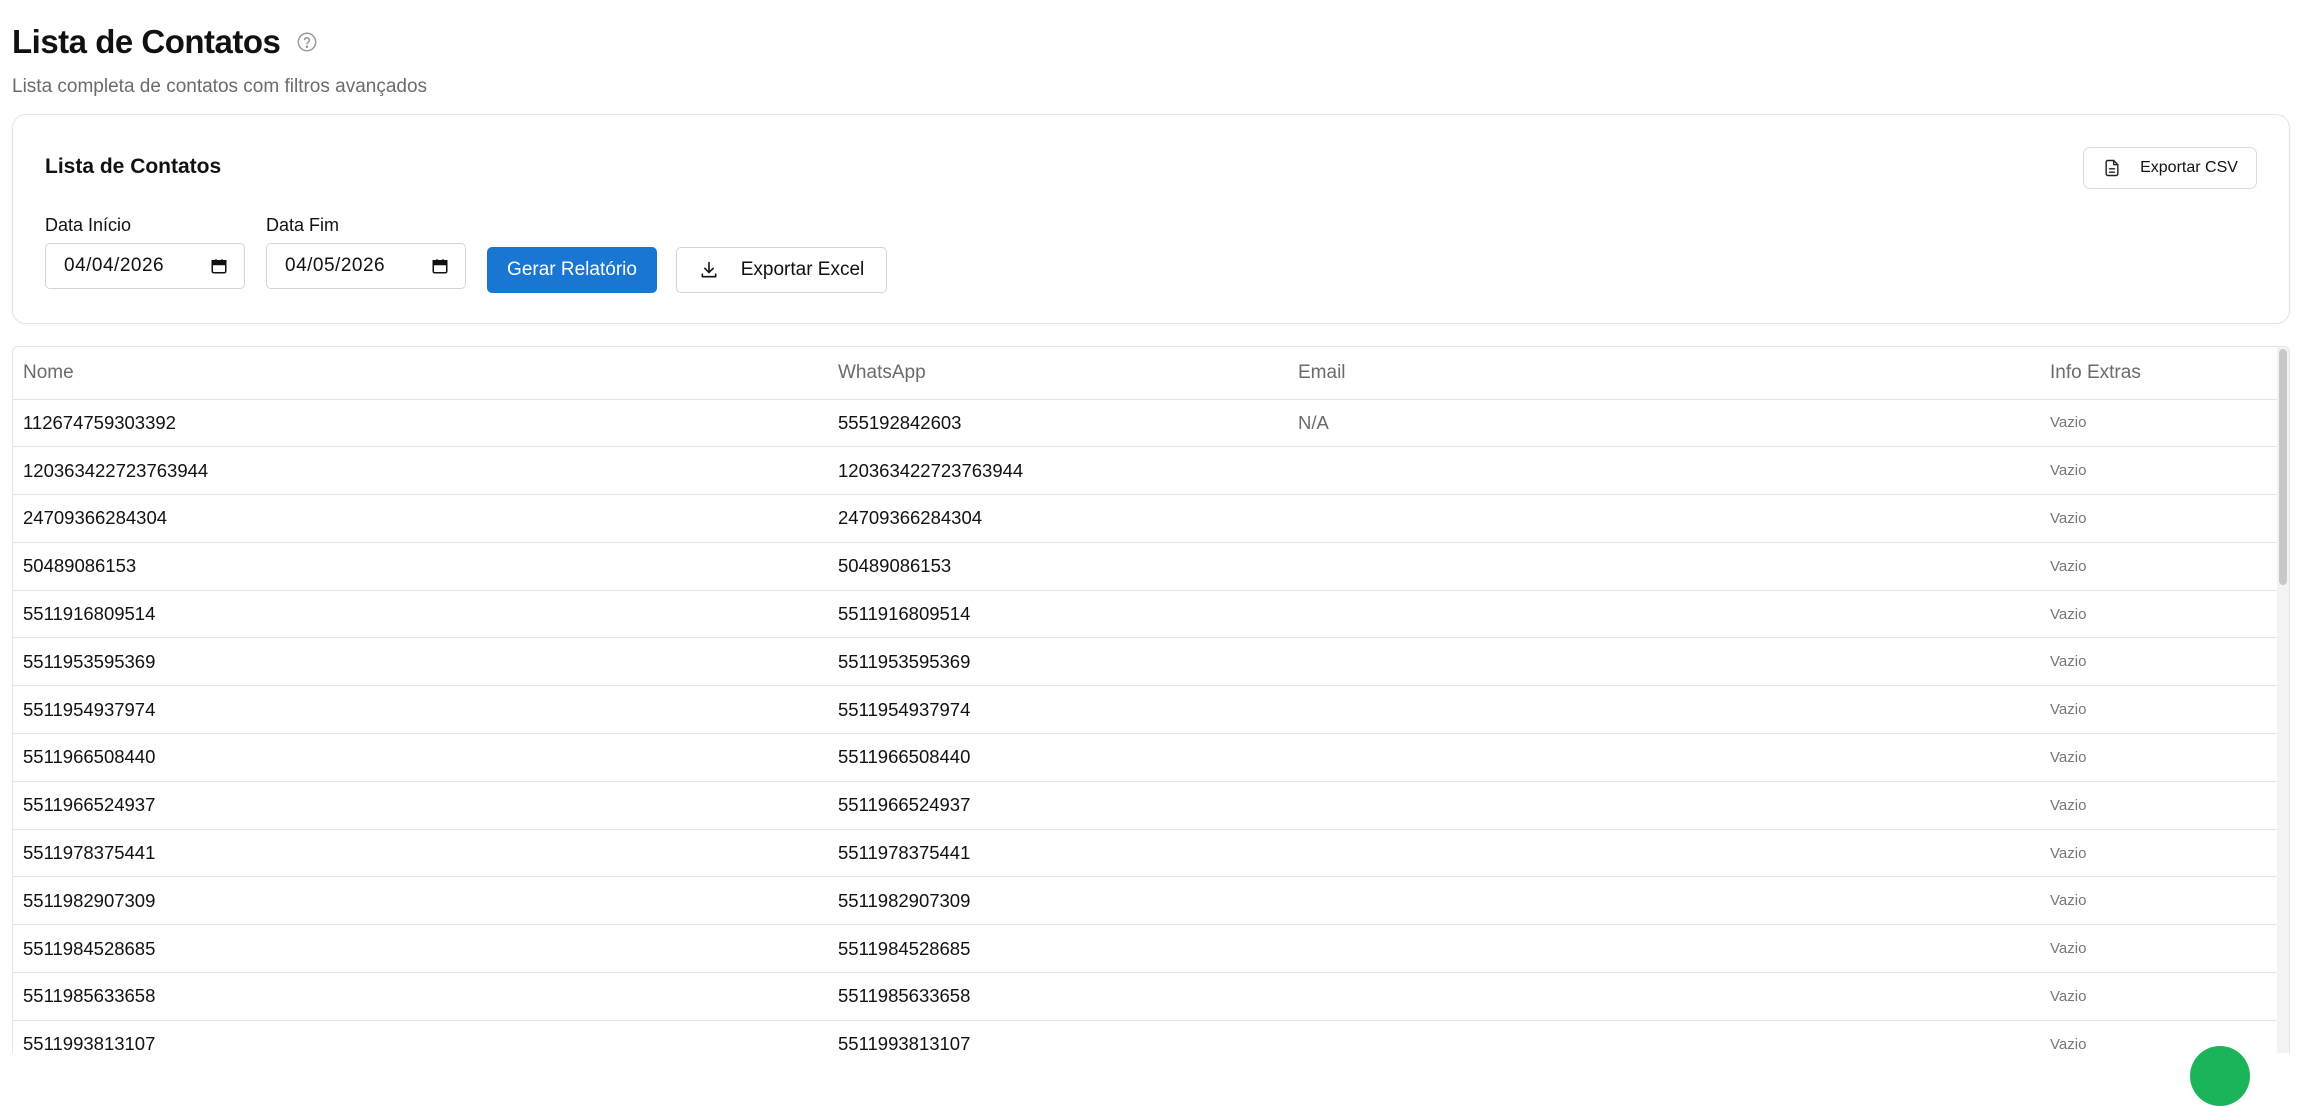 Image resolution: width=2304 pixels, height=1106 pixels. What do you see at coordinates (420, 757) in the screenshot?
I see `cell-nome: 5511966508440` at bounding box center [420, 757].